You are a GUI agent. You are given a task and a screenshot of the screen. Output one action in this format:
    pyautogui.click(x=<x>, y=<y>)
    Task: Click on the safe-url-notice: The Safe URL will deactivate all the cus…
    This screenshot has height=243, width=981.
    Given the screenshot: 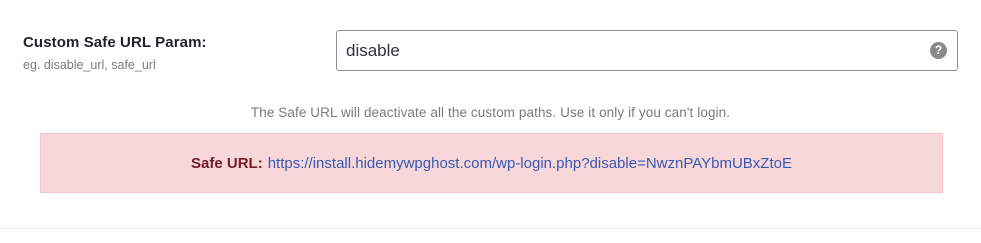 What is the action you would take?
    pyautogui.click(x=490, y=112)
    